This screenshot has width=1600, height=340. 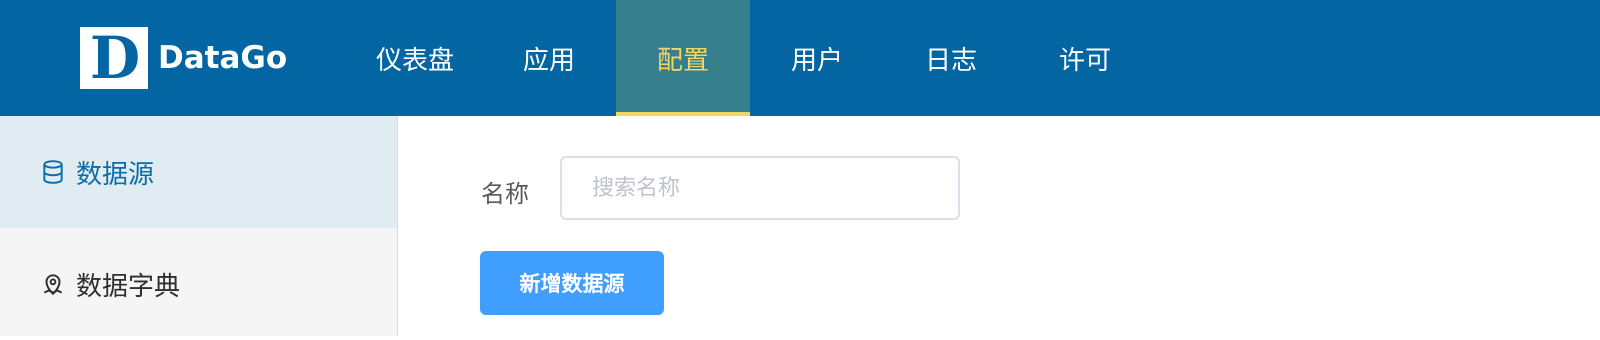 What do you see at coordinates (572, 283) in the screenshot?
I see `add-datasource-button: 新增数据源` at bounding box center [572, 283].